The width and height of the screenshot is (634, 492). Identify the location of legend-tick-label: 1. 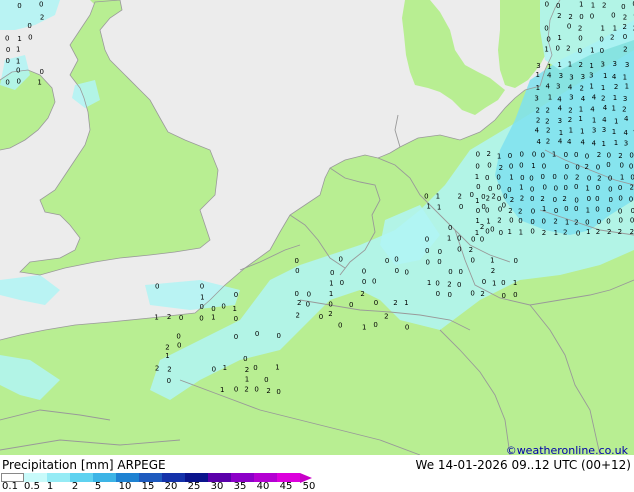
(50, 486).